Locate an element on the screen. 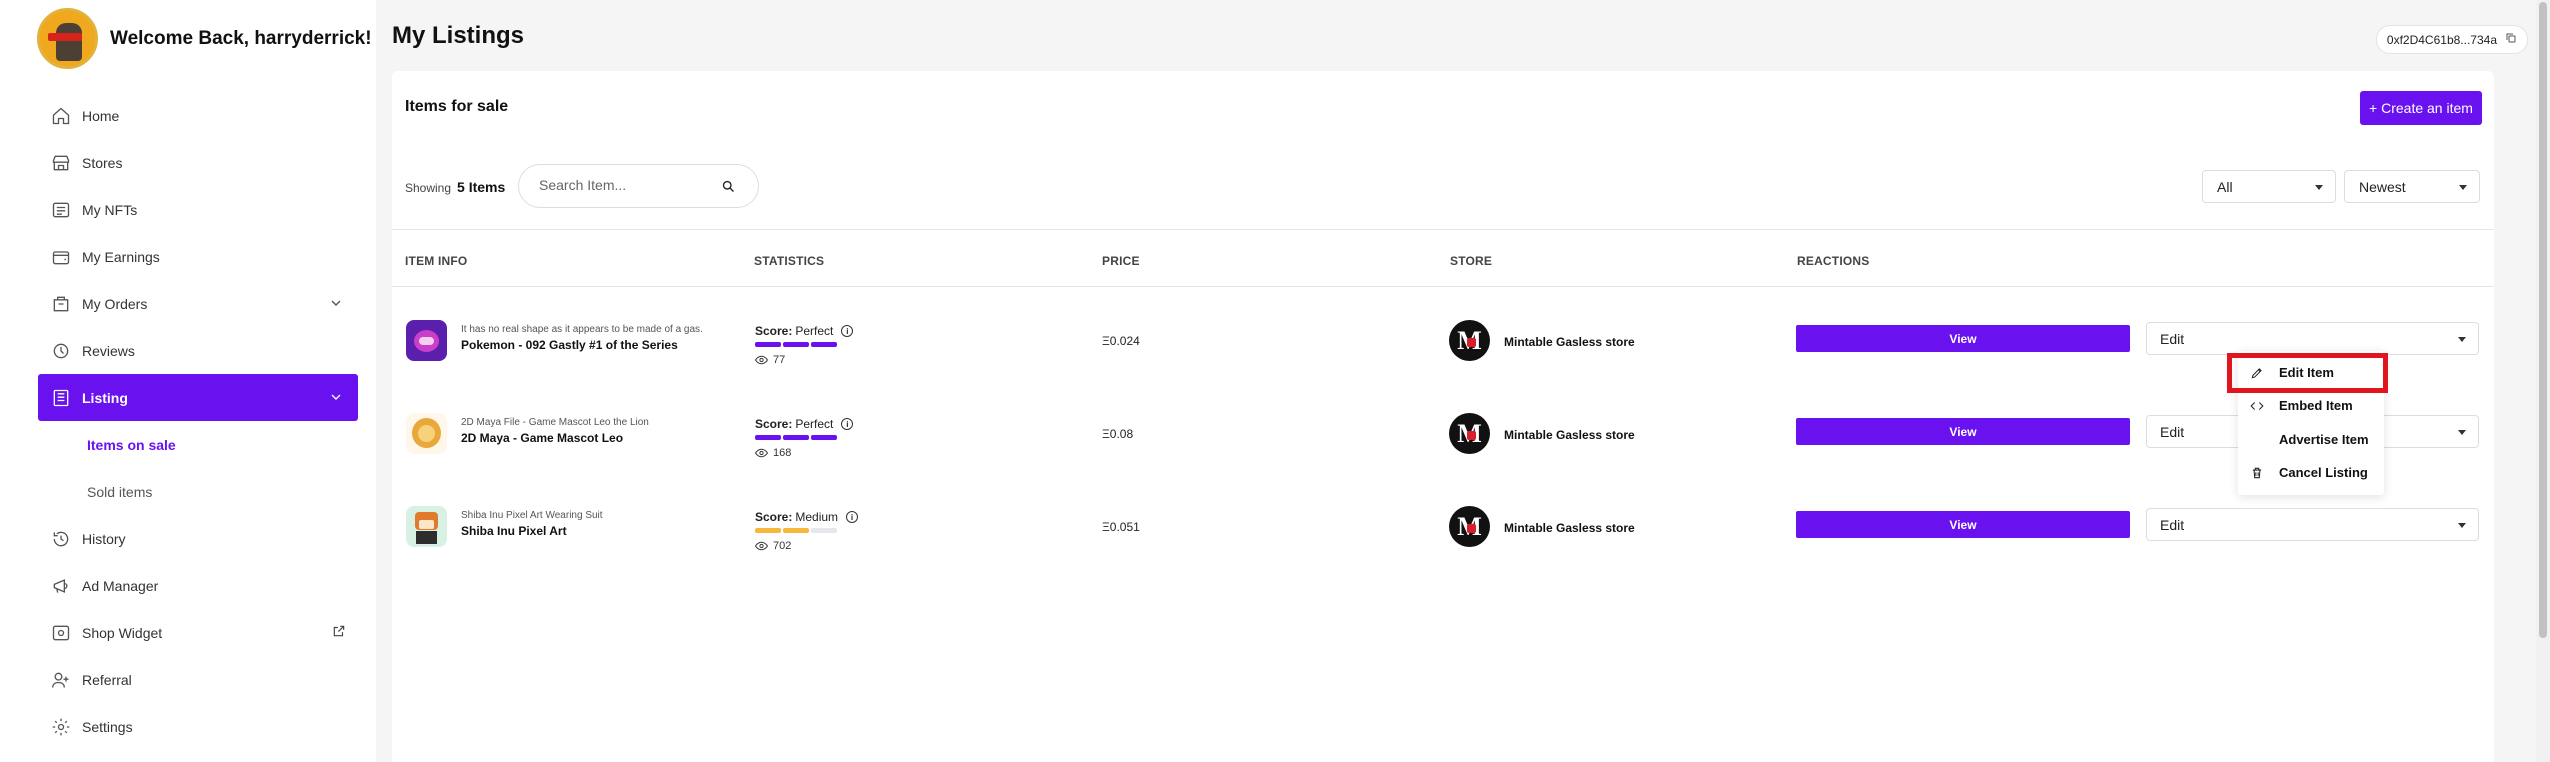 The width and height of the screenshot is (2550, 762). score-value: Medium is located at coordinates (817, 517).